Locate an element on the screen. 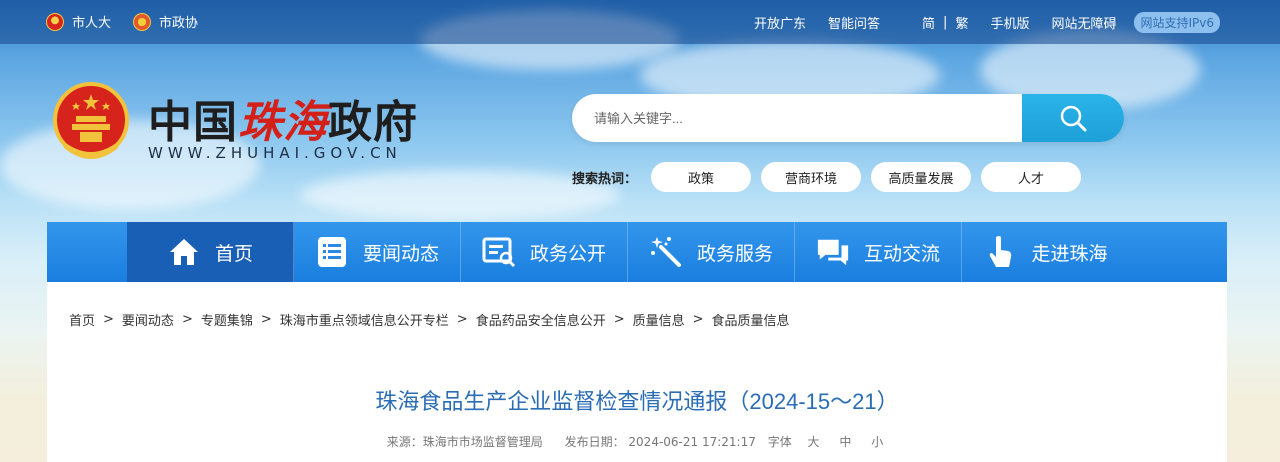  home-icon is located at coordinates (184, 252).